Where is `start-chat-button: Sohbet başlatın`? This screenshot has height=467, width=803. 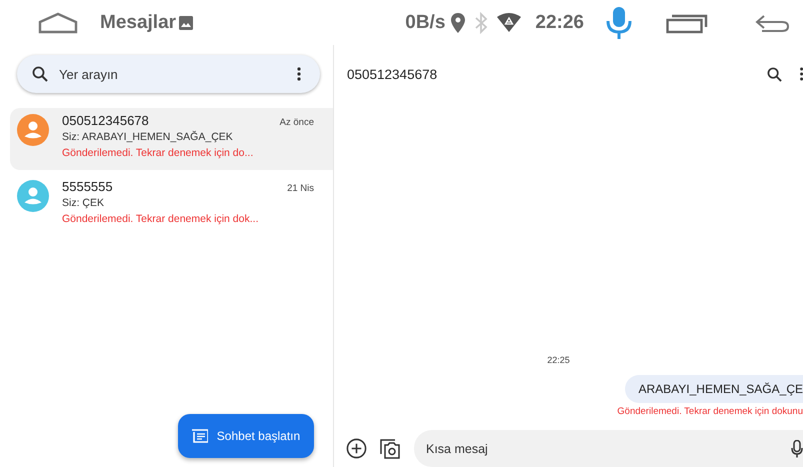
start-chat-button: Sohbet başlatın is located at coordinates (246, 436).